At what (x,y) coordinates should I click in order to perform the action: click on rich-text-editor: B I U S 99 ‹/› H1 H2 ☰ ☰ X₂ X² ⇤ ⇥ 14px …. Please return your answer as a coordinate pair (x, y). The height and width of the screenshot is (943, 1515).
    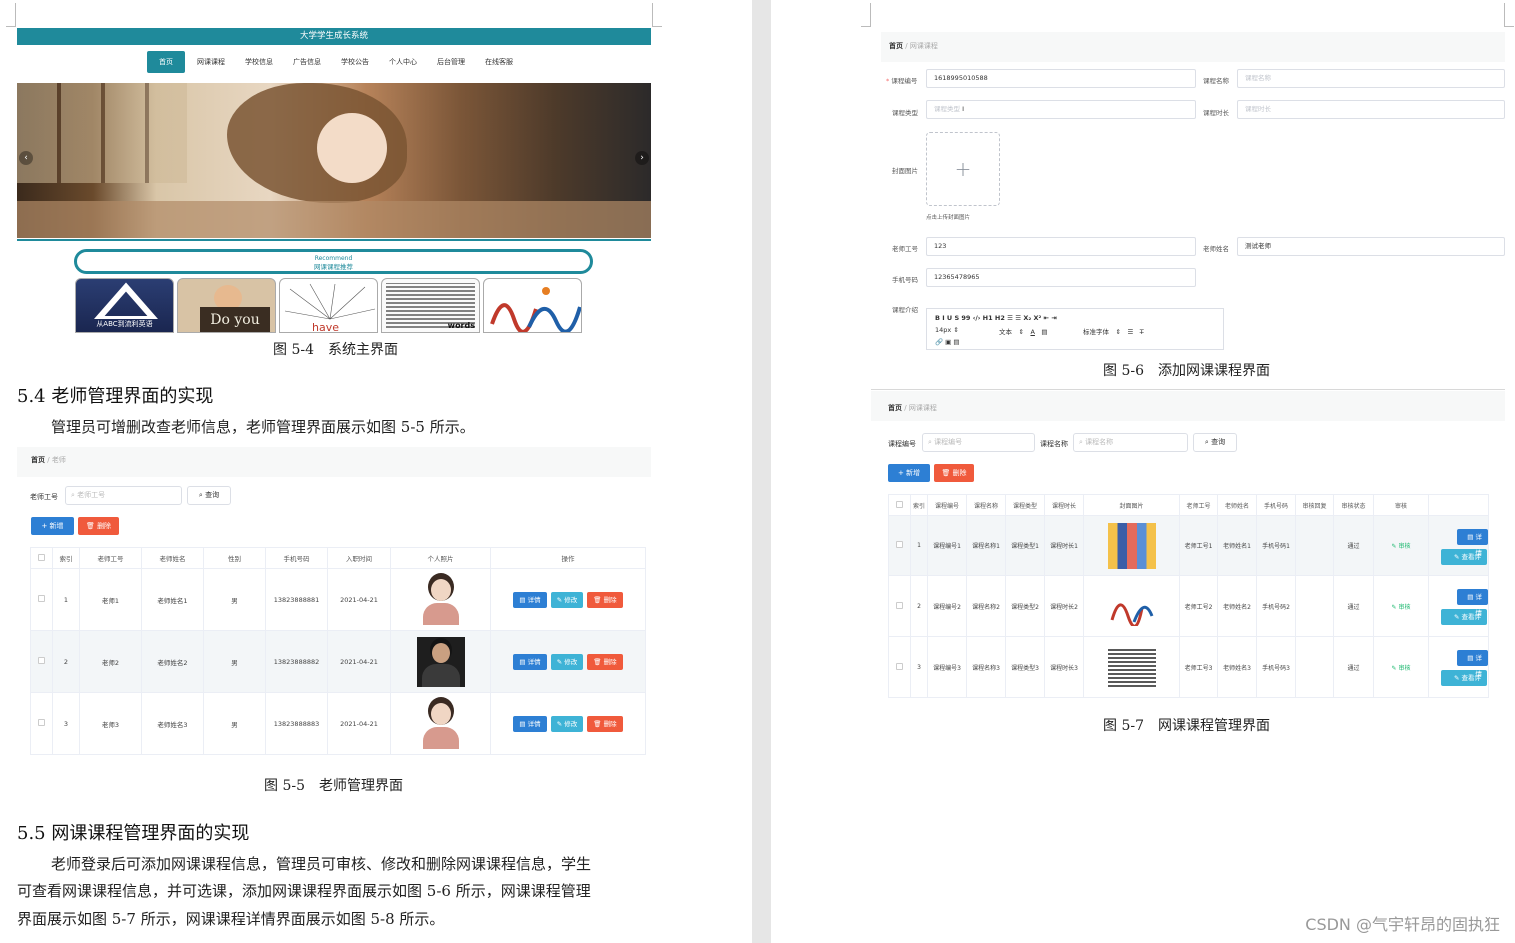
    Looking at the image, I should click on (1075, 329).